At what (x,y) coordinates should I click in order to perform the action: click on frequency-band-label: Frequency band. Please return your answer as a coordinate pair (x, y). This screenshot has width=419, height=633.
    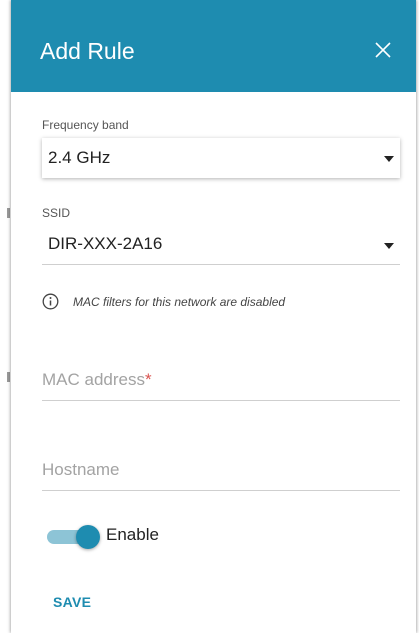
    Looking at the image, I should click on (85, 125).